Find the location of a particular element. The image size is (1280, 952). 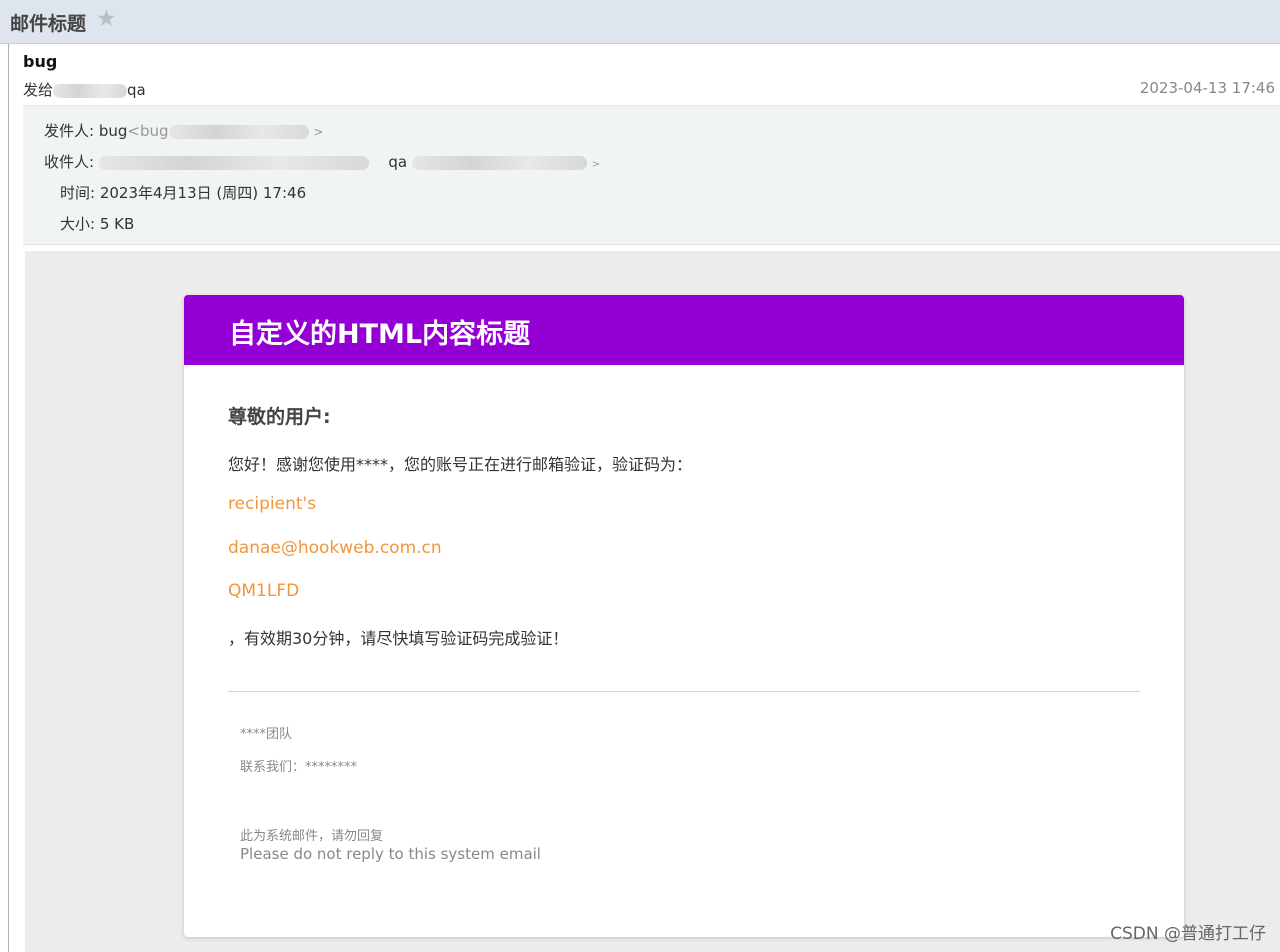

email-header-title: 自定义的HTML内容标题 is located at coordinates (380, 334).